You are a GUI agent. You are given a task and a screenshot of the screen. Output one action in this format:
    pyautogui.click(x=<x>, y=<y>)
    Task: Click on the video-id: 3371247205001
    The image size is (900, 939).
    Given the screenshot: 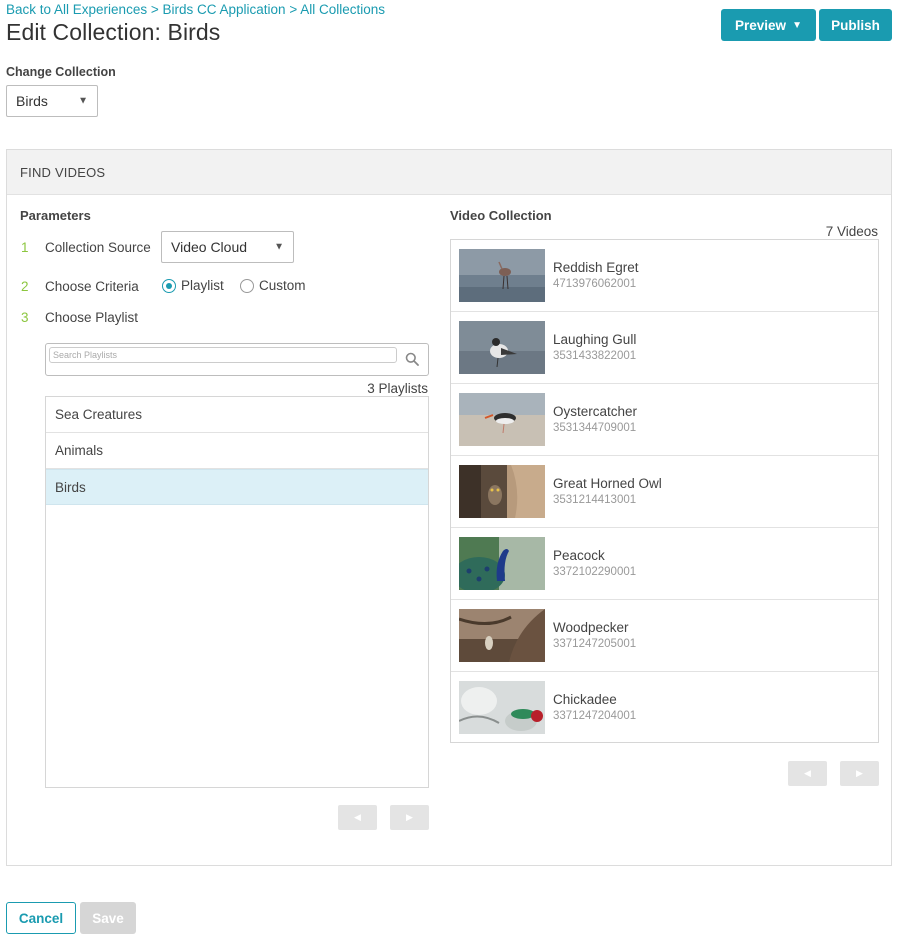 What is the action you would take?
    pyautogui.click(x=595, y=644)
    